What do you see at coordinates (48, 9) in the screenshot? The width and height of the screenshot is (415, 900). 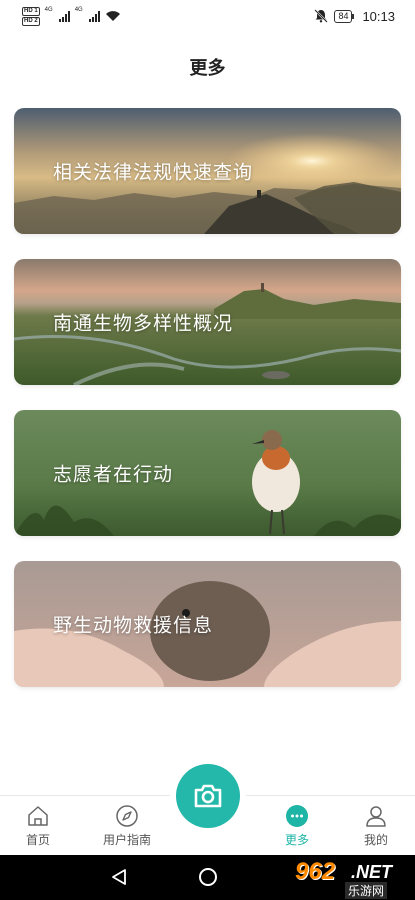 I see `network1-label: 4G` at bounding box center [48, 9].